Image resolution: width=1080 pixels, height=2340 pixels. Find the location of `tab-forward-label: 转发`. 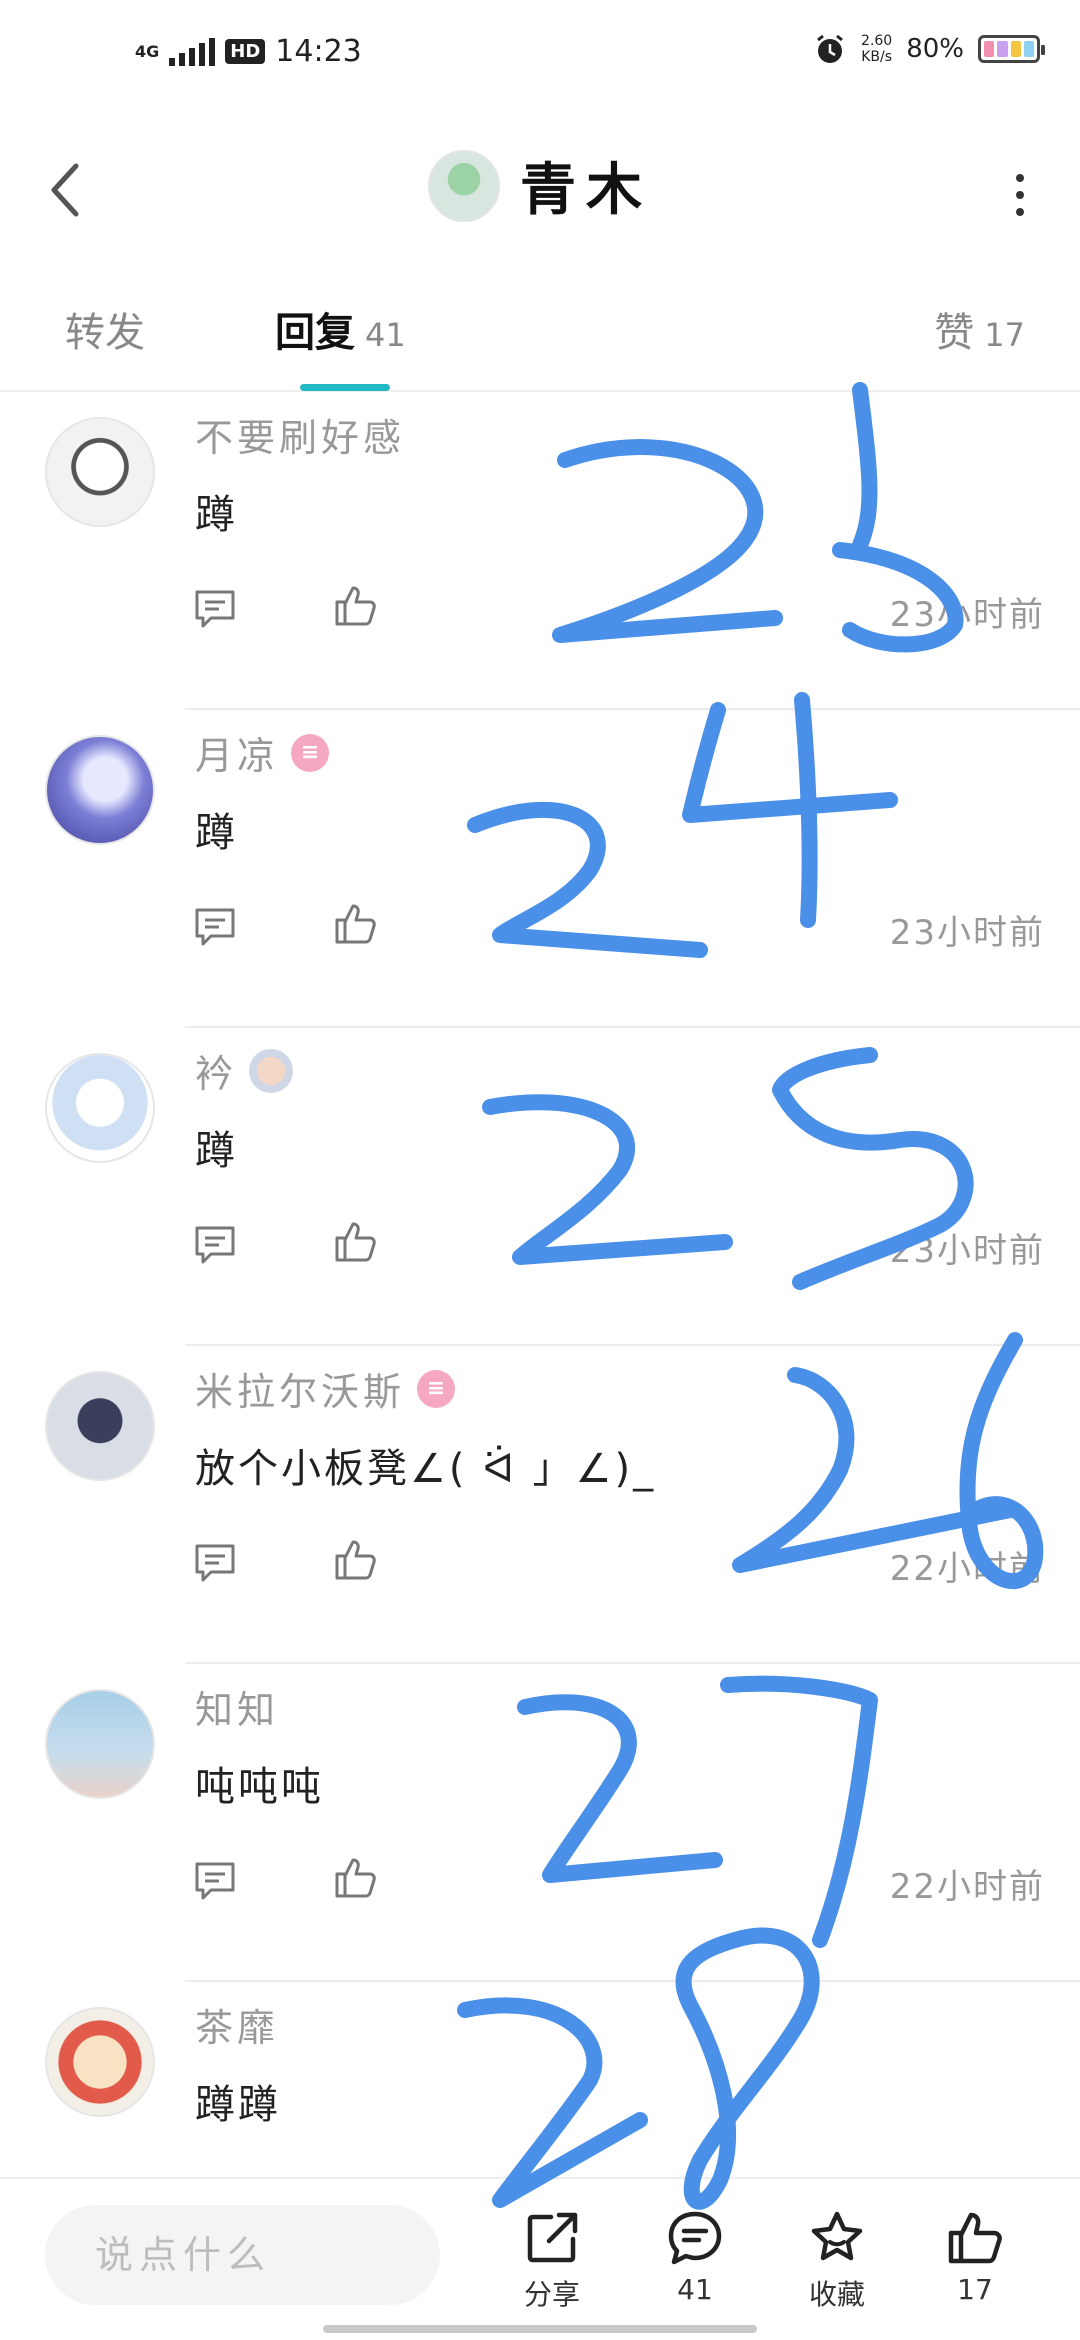

tab-forward-label: 转发 is located at coordinates (105, 333).